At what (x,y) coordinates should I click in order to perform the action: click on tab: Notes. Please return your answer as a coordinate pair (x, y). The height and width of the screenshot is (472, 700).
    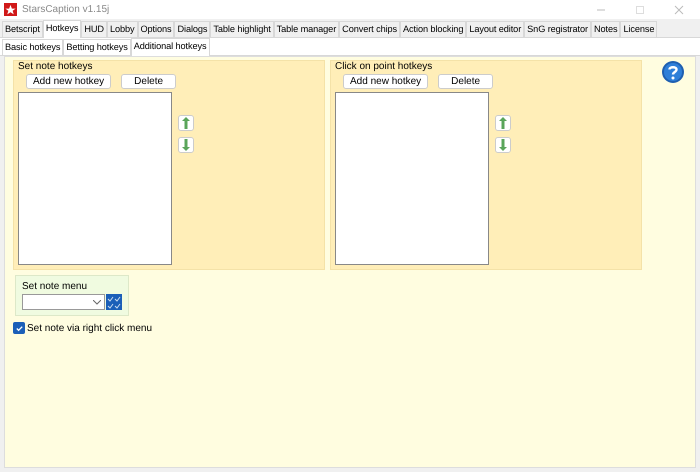
    Looking at the image, I should click on (605, 29).